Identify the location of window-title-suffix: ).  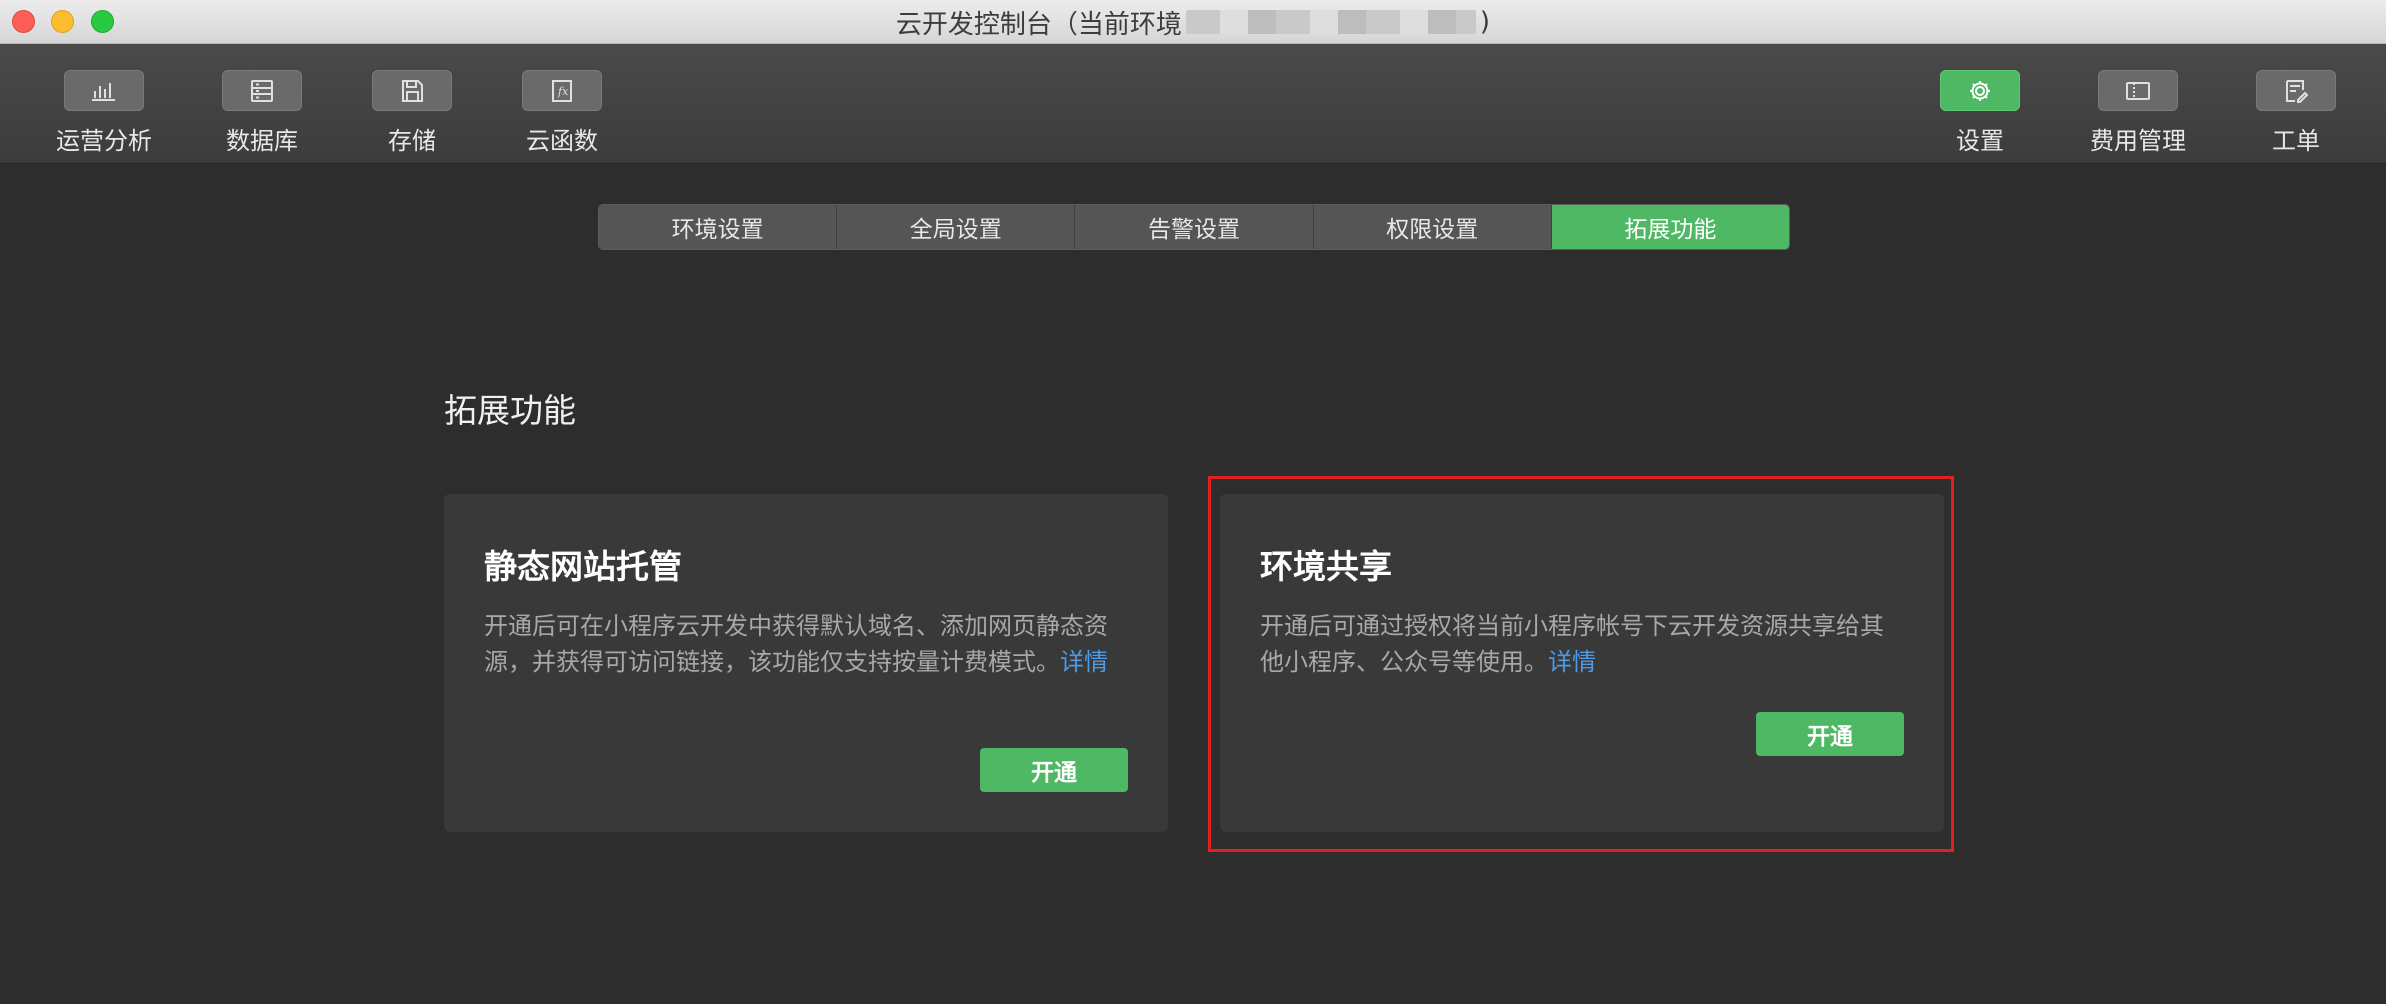
(1485, 22).